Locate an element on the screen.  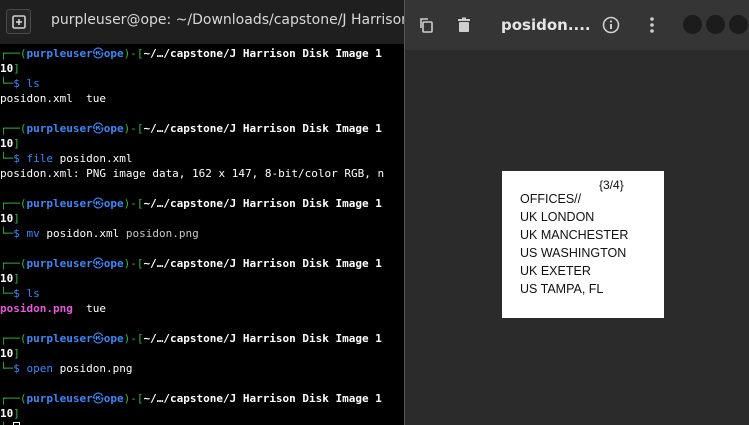
maximize-button is located at coordinates (715, 24).